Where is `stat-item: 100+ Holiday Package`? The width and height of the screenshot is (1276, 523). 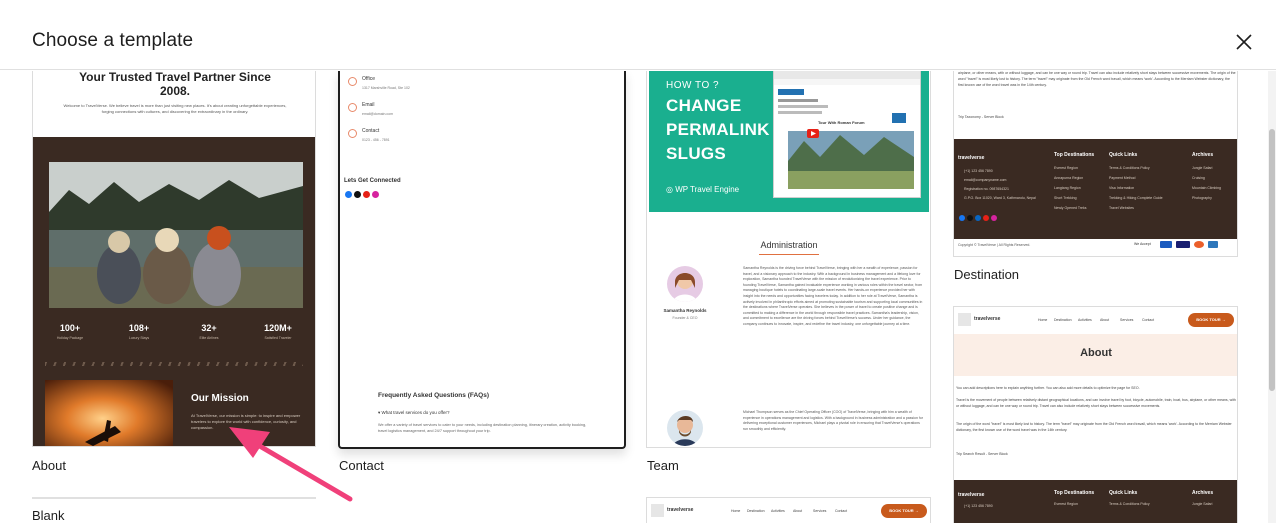
stat-item: 100+ Holiday Package is located at coordinates (70, 331).